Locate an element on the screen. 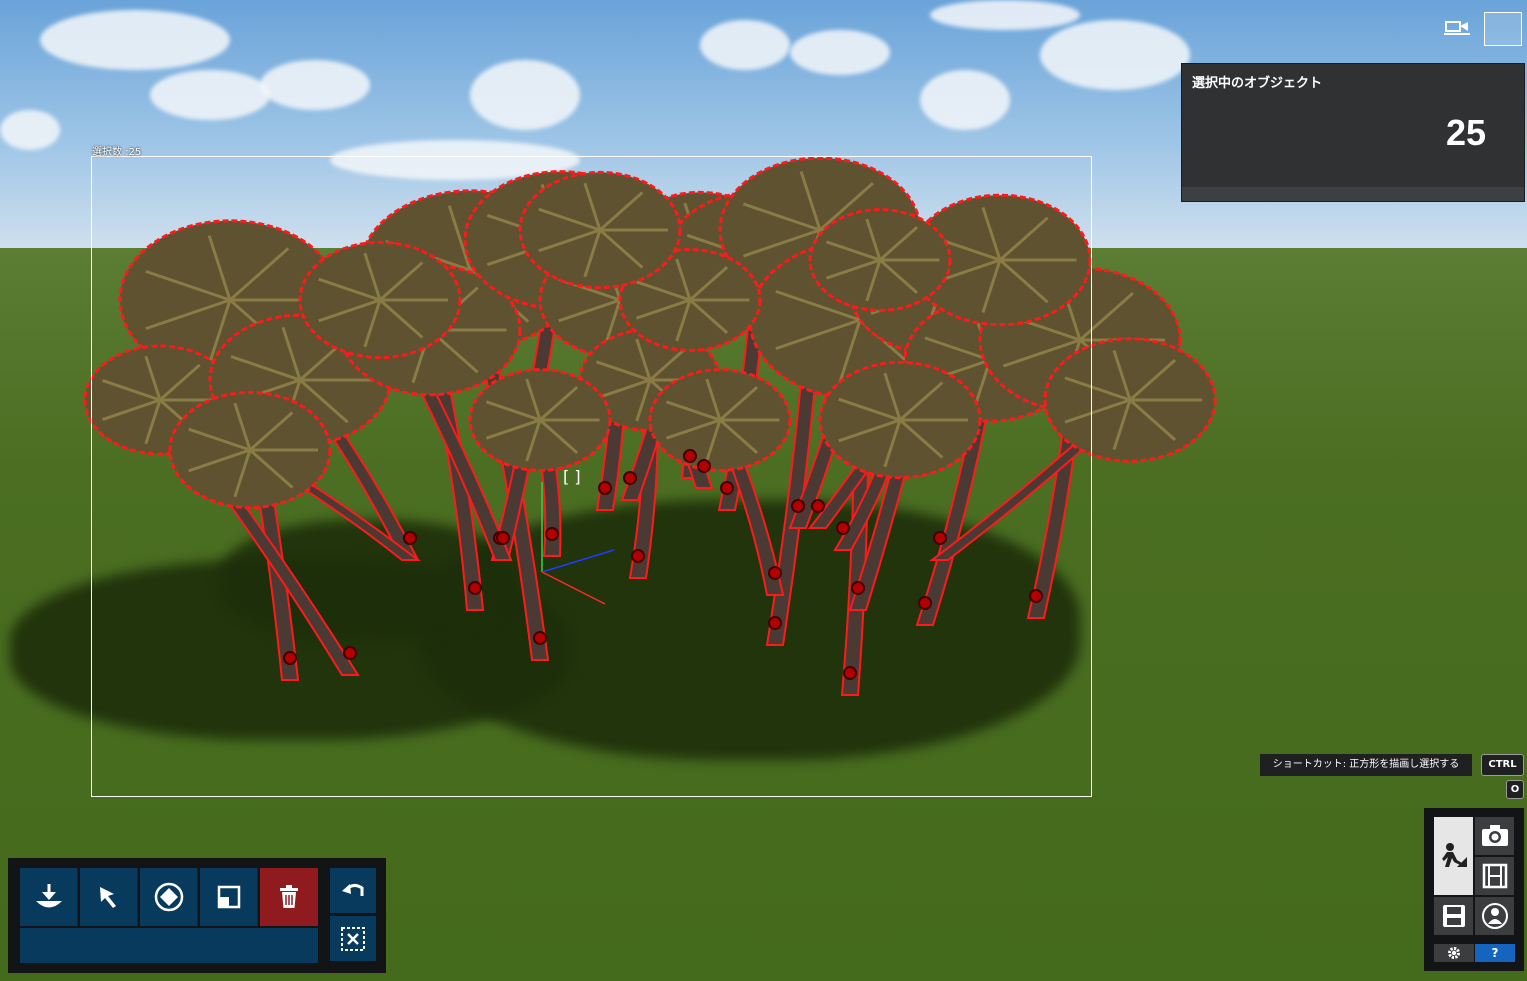 This screenshot has width=1527, height=981. panel-title: 選択中のオブジェクト is located at coordinates (1257, 83).